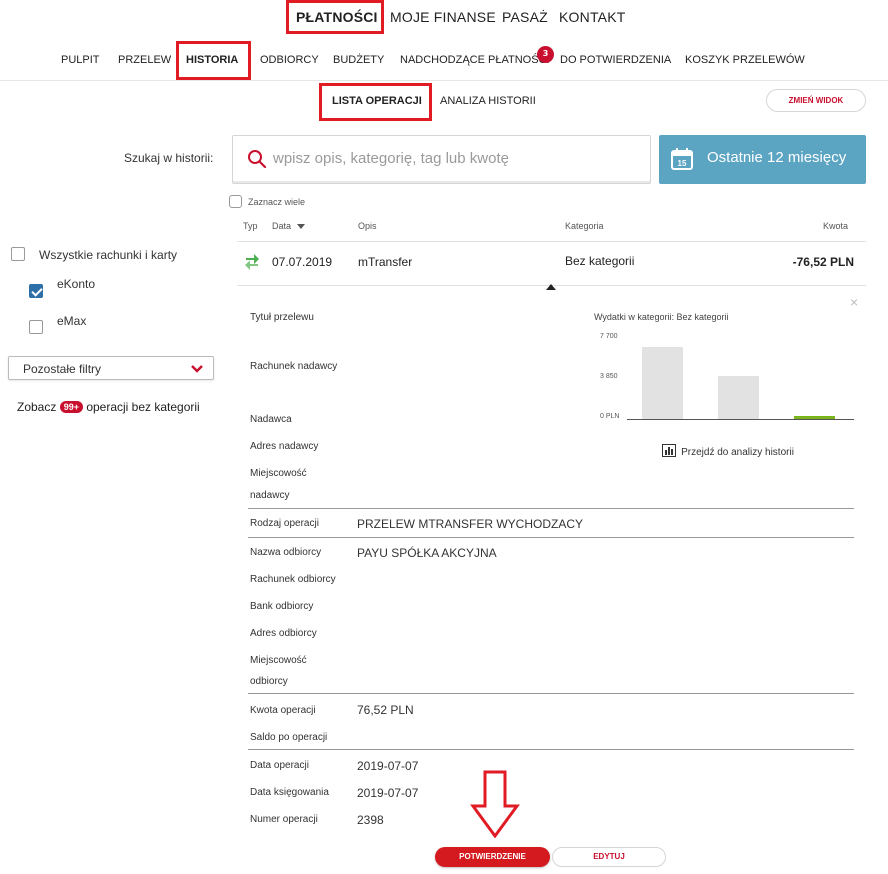  What do you see at coordinates (854, 302) in the screenshot?
I see `close-icon: ×` at bounding box center [854, 302].